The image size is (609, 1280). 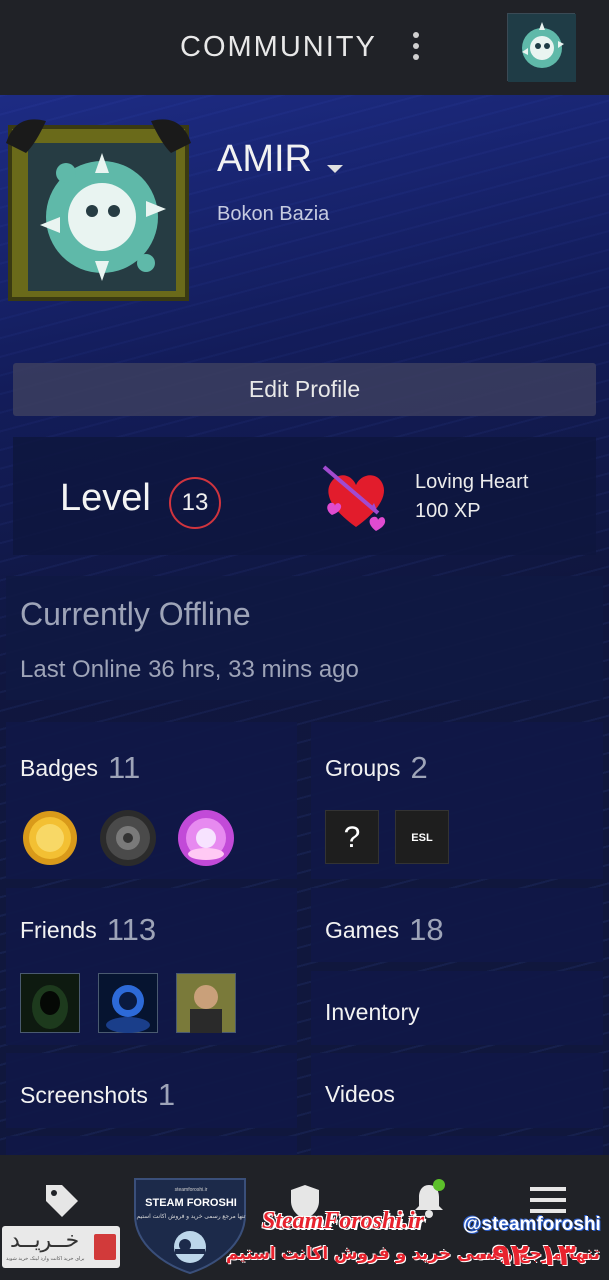 I want to click on tire-badge-icon, so click(x=128, y=838).